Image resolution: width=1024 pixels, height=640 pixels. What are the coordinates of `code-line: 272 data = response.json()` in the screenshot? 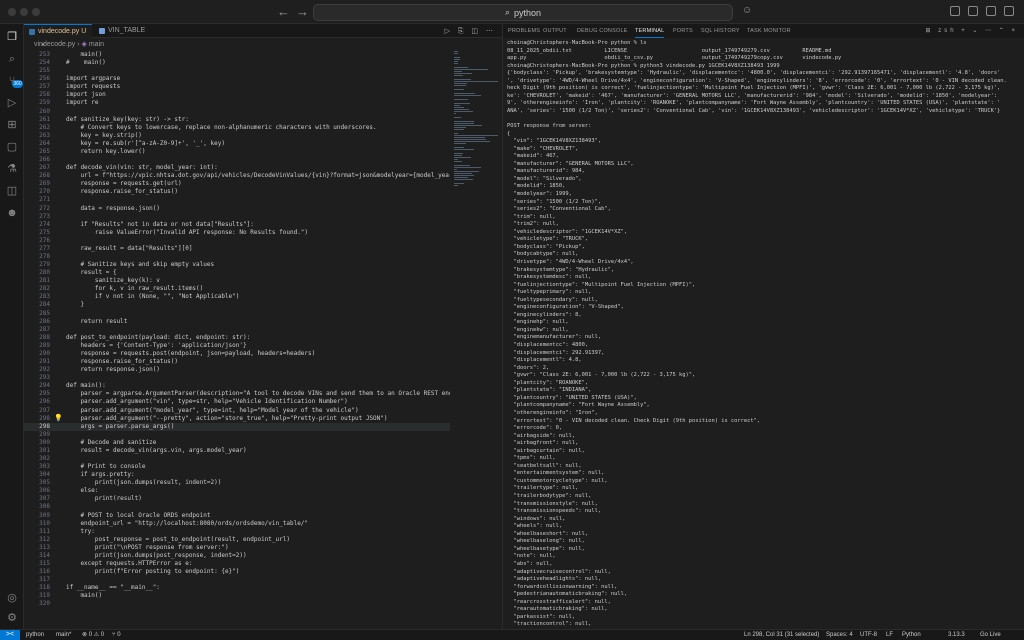 It's located at (237, 209).